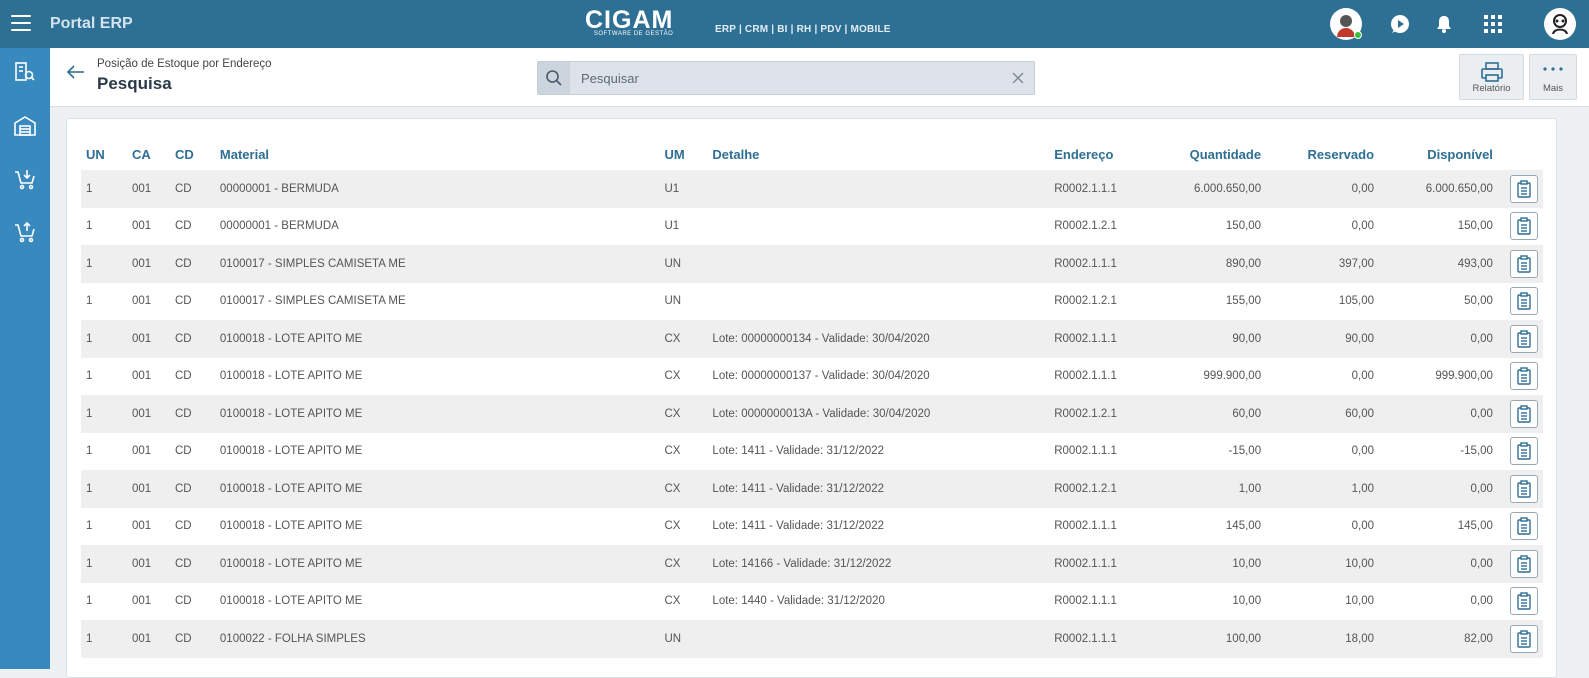 This screenshot has height=678, width=1589. Describe the element at coordinates (25, 126) in the screenshot. I see `warehouse-icon` at that location.